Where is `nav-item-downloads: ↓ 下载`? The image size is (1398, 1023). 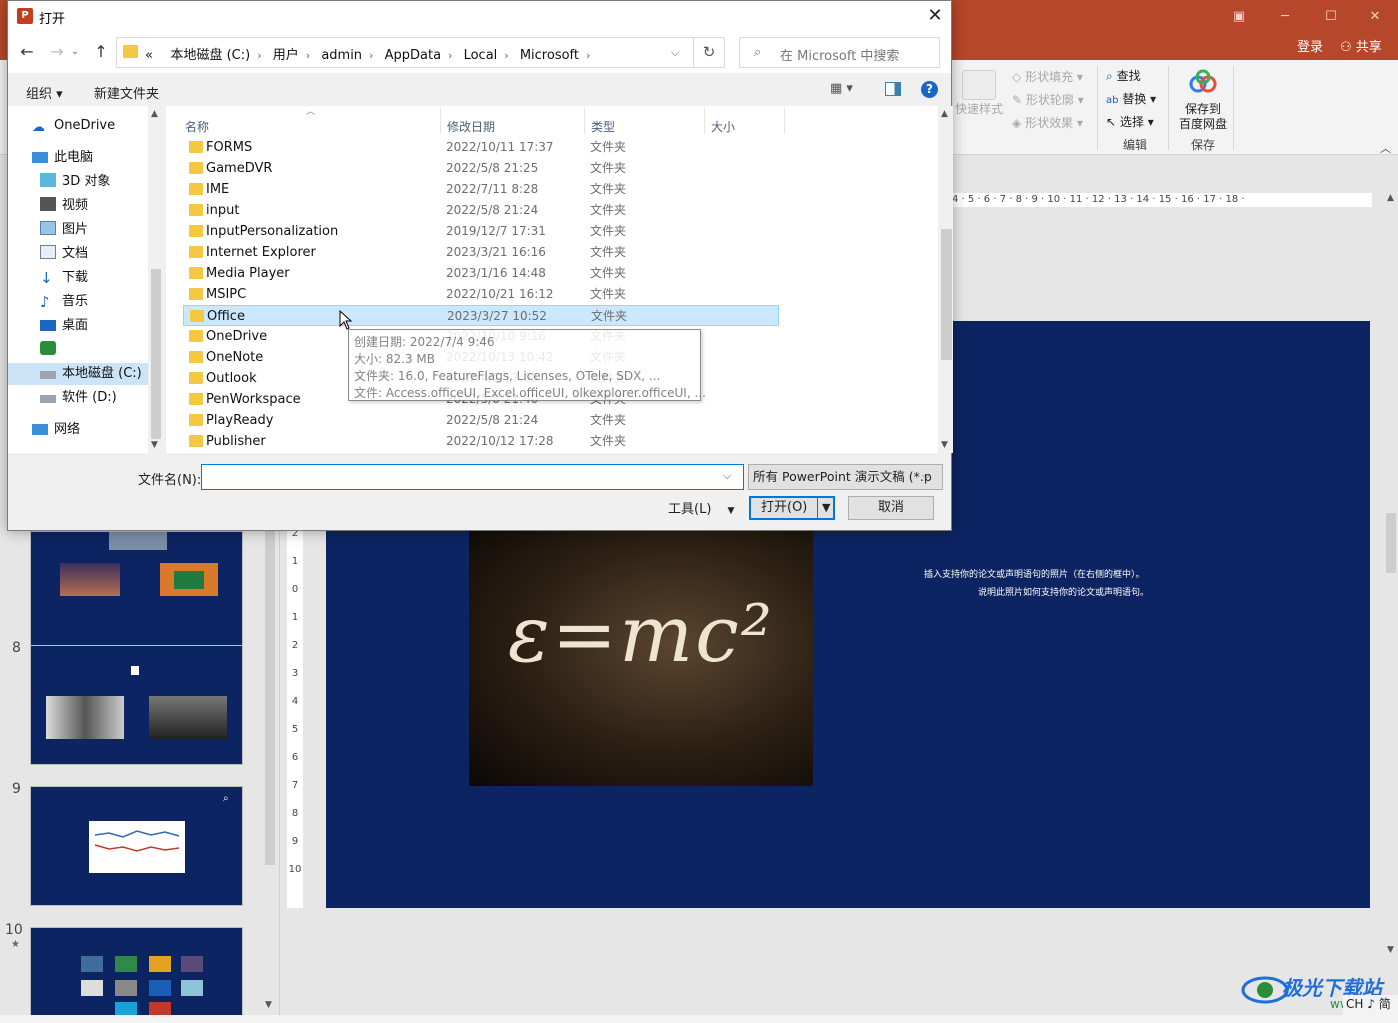
nav-item-downloads: ↓ 下载 is located at coordinates (78, 278).